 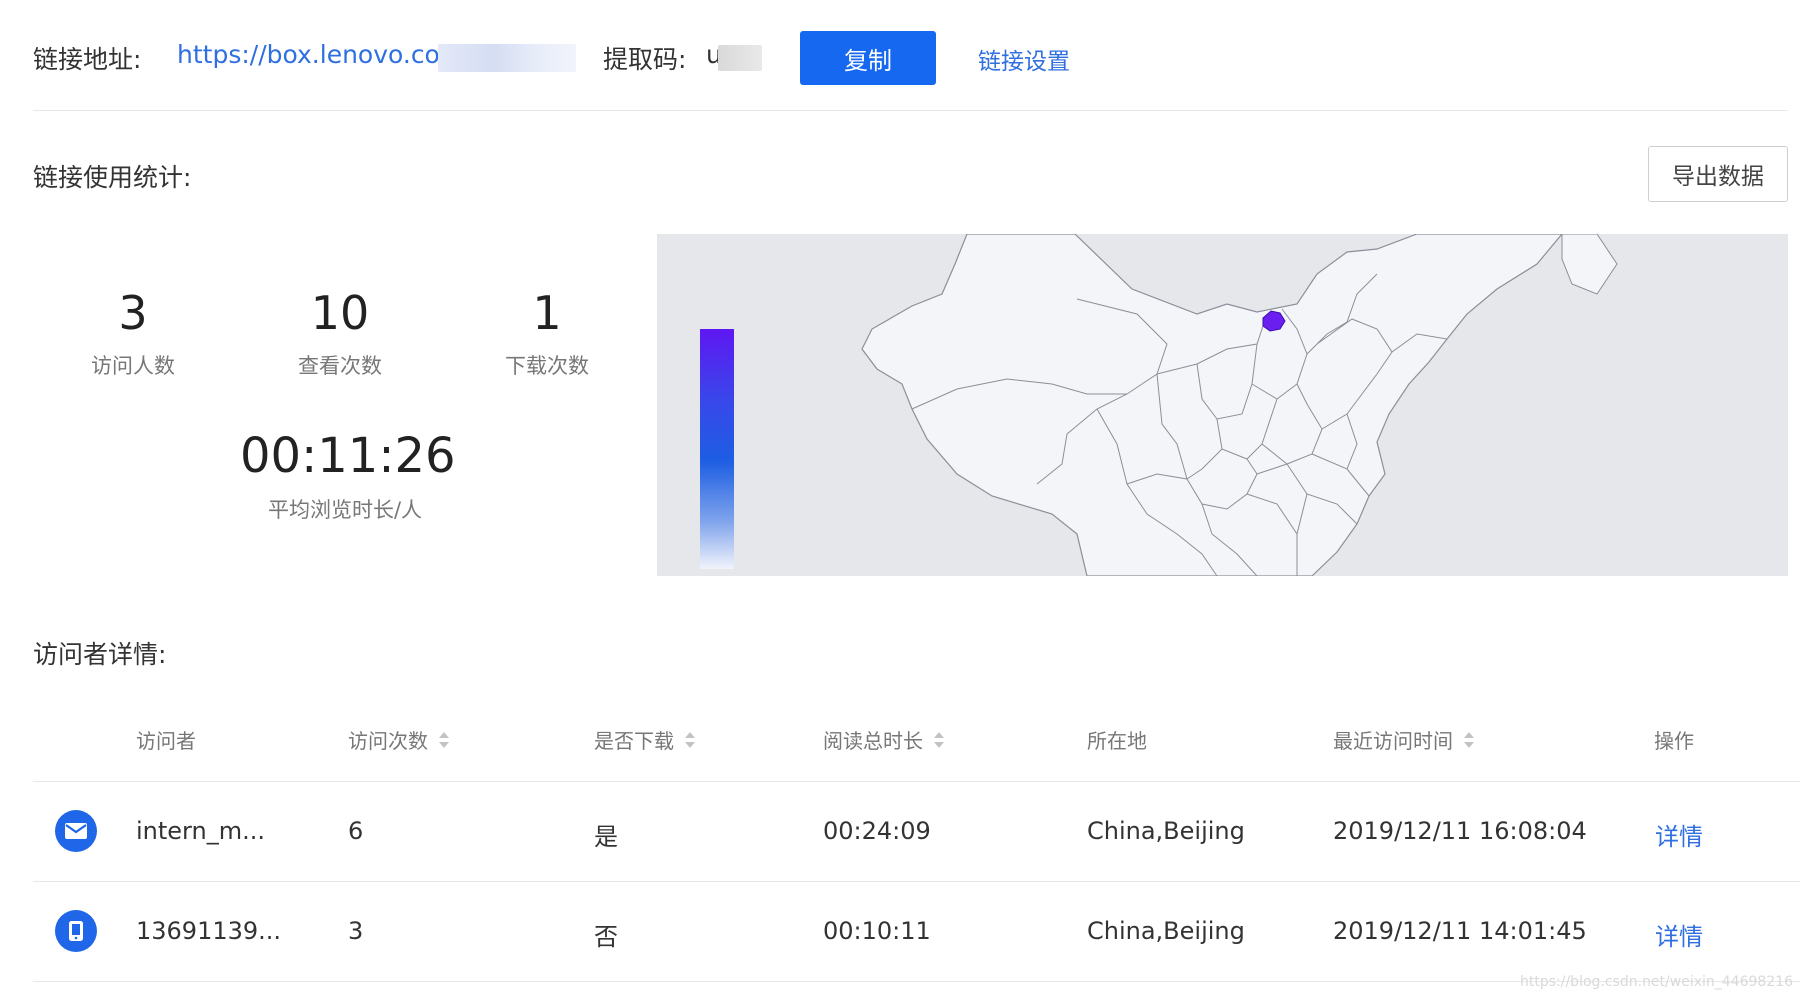 What do you see at coordinates (606, 837) in the screenshot?
I see `downloaded-flag: 是` at bounding box center [606, 837].